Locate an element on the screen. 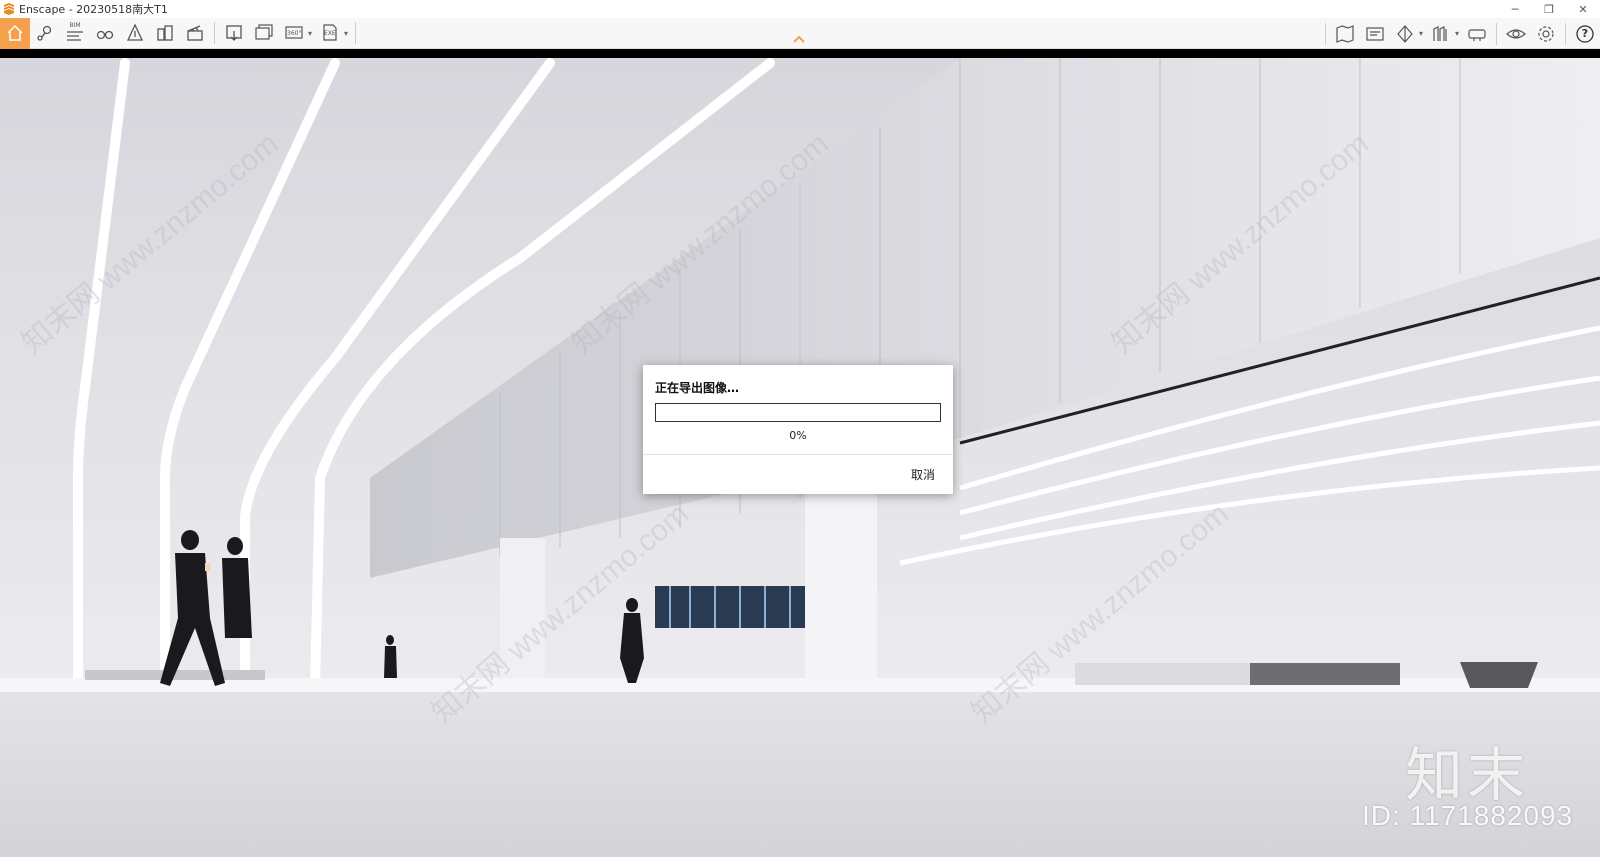 The width and height of the screenshot is (1600, 857). map-button is located at coordinates (1345, 33).